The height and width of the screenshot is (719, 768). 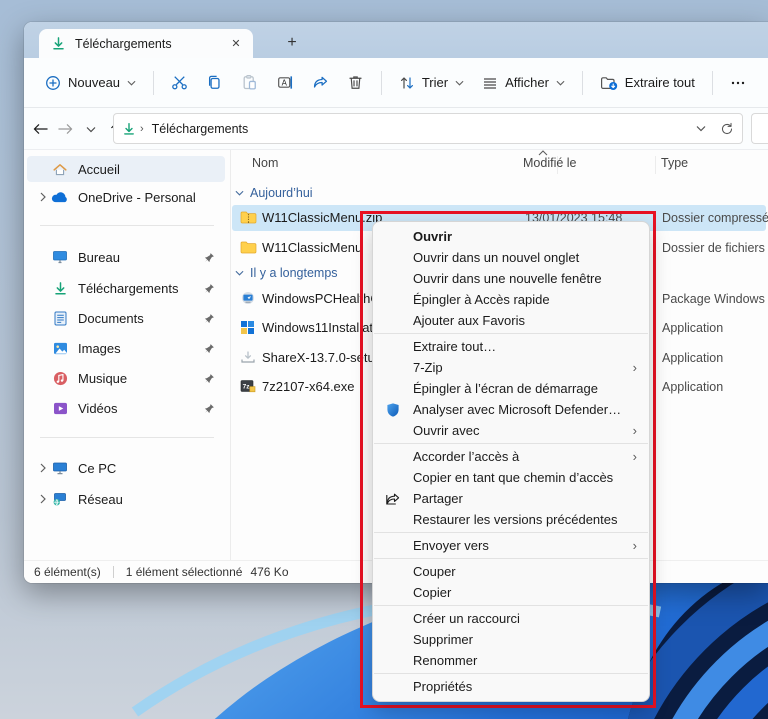 I want to click on menu-item-ouvrir: Ouvrir, so click(x=511, y=236).